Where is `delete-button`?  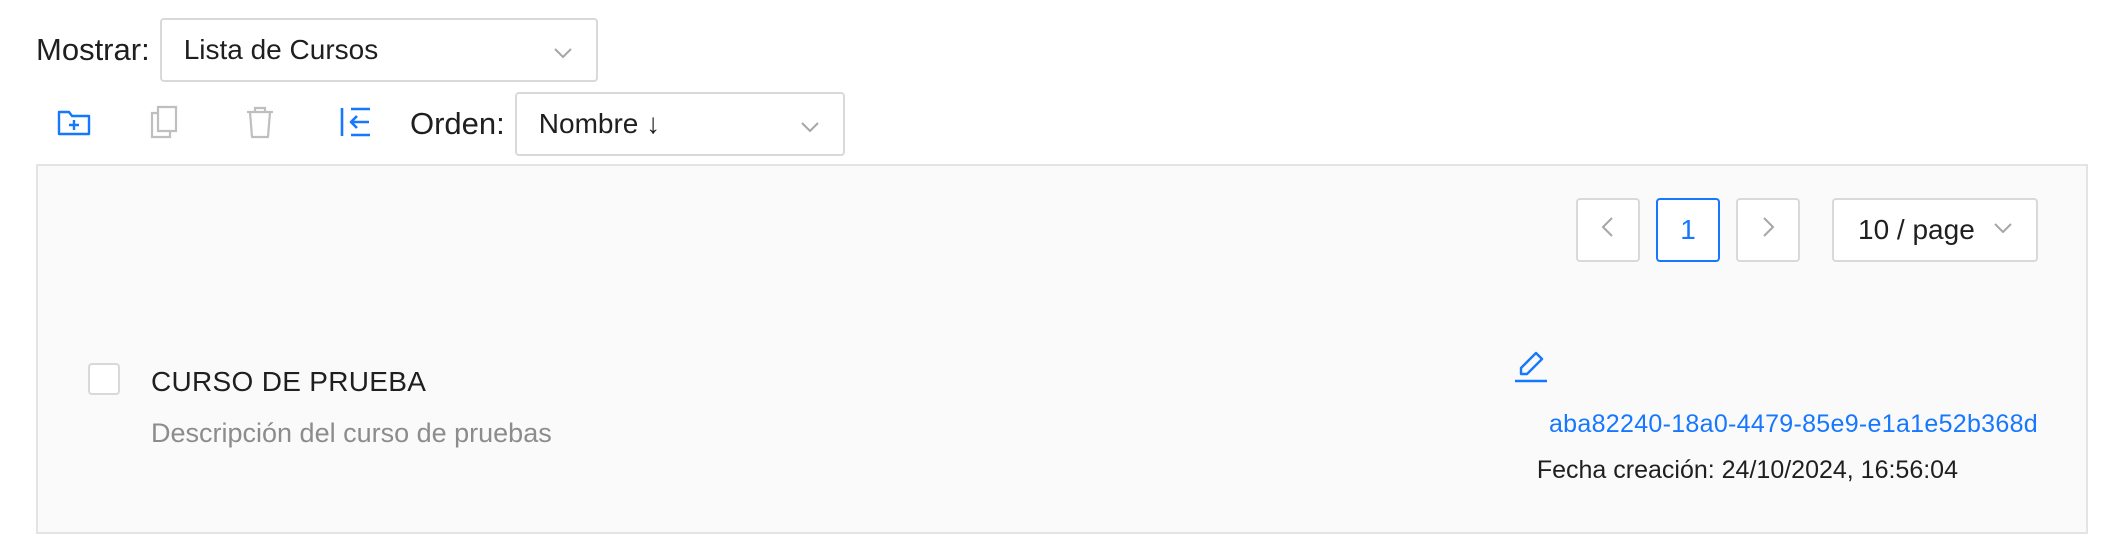
delete-button is located at coordinates (260, 124).